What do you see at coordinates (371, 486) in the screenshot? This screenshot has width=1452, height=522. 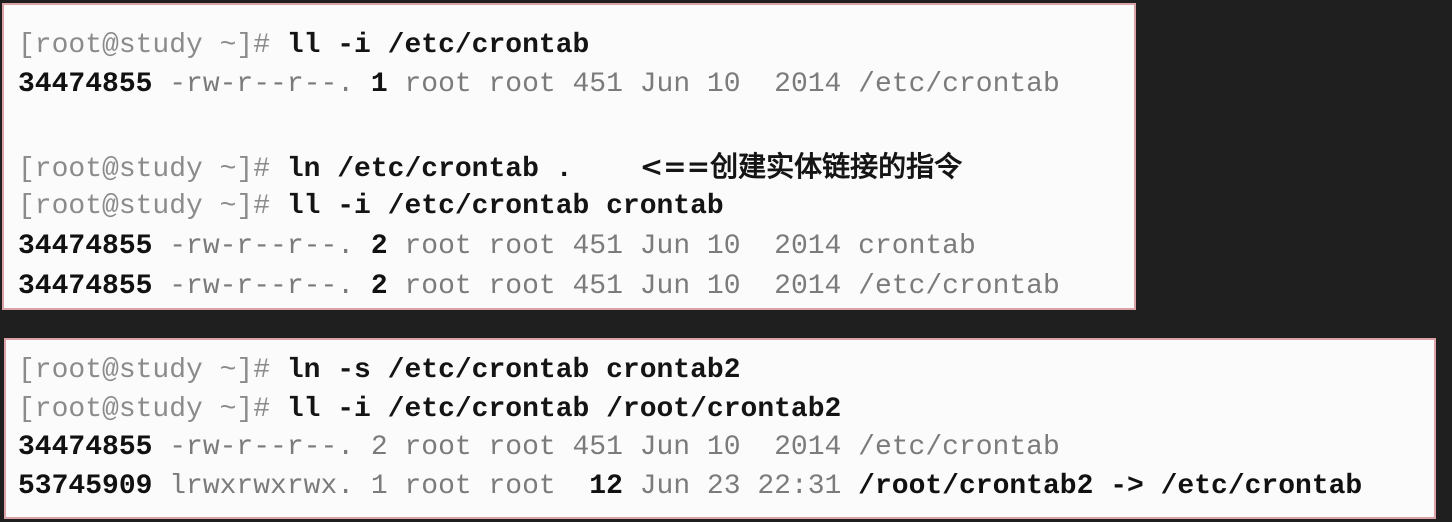 I see `file-permissions: lrwxrwxrwx. 1 root root` at bounding box center [371, 486].